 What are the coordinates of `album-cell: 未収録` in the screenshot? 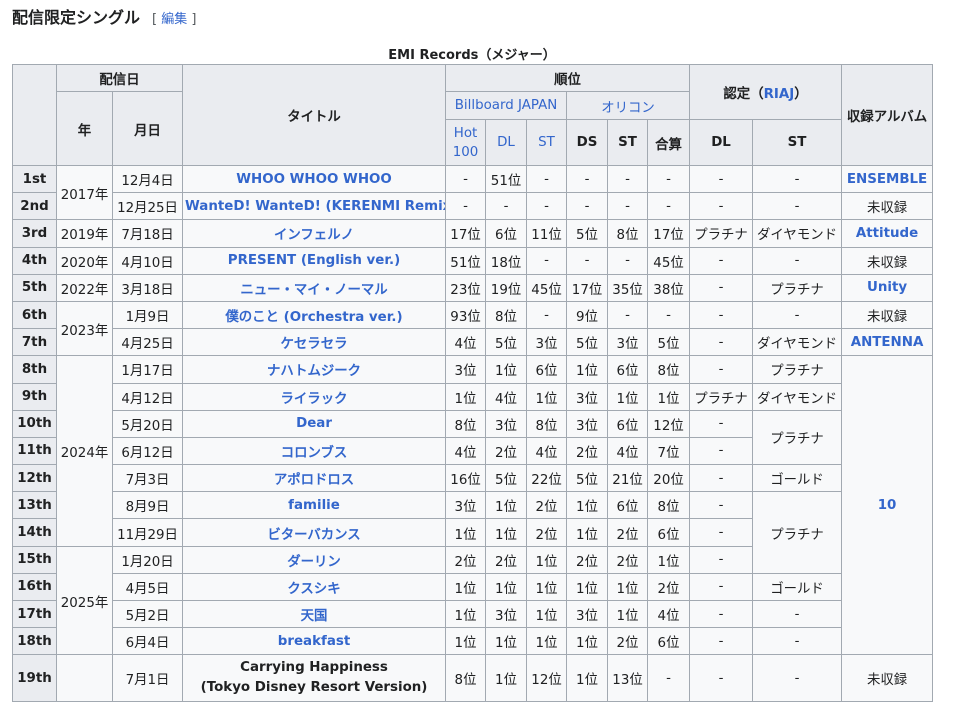 It's located at (887, 260).